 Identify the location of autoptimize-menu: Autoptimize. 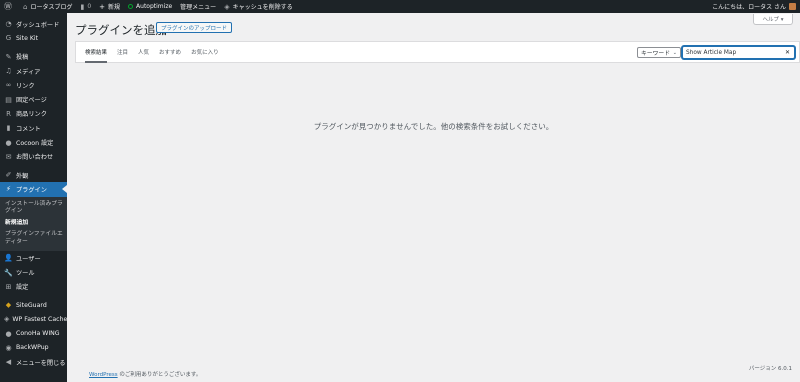
(150, 6).